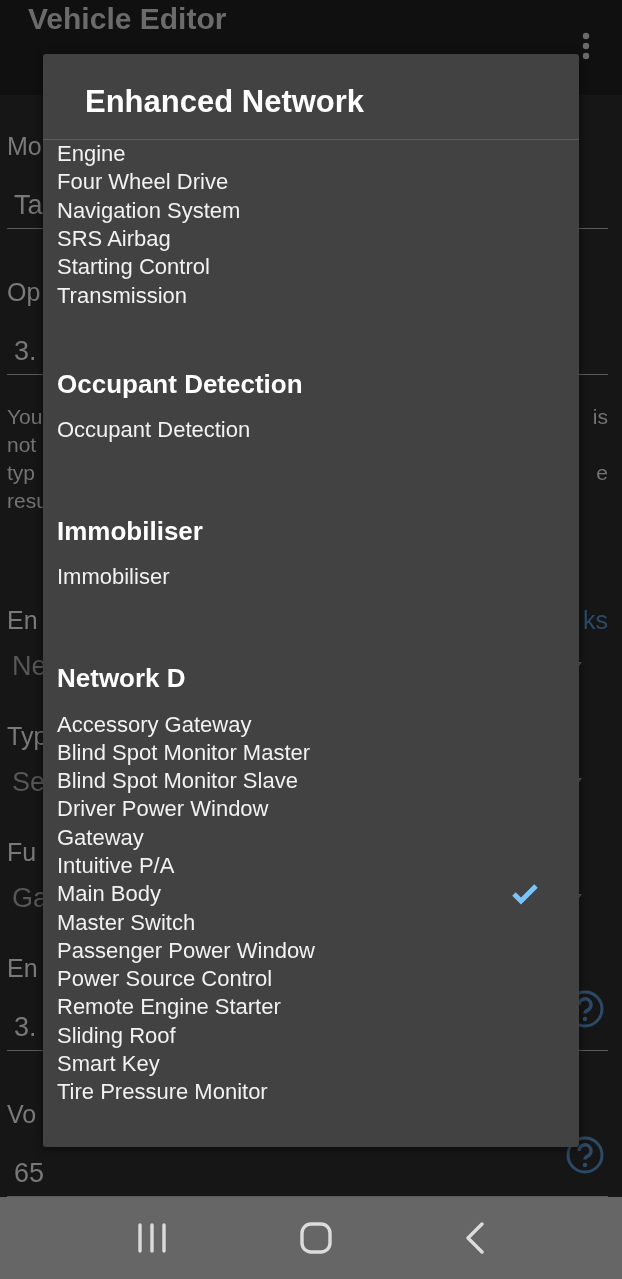  What do you see at coordinates (311, 97) in the screenshot?
I see `dialog-title: Enhanced Network` at bounding box center [311, 97].